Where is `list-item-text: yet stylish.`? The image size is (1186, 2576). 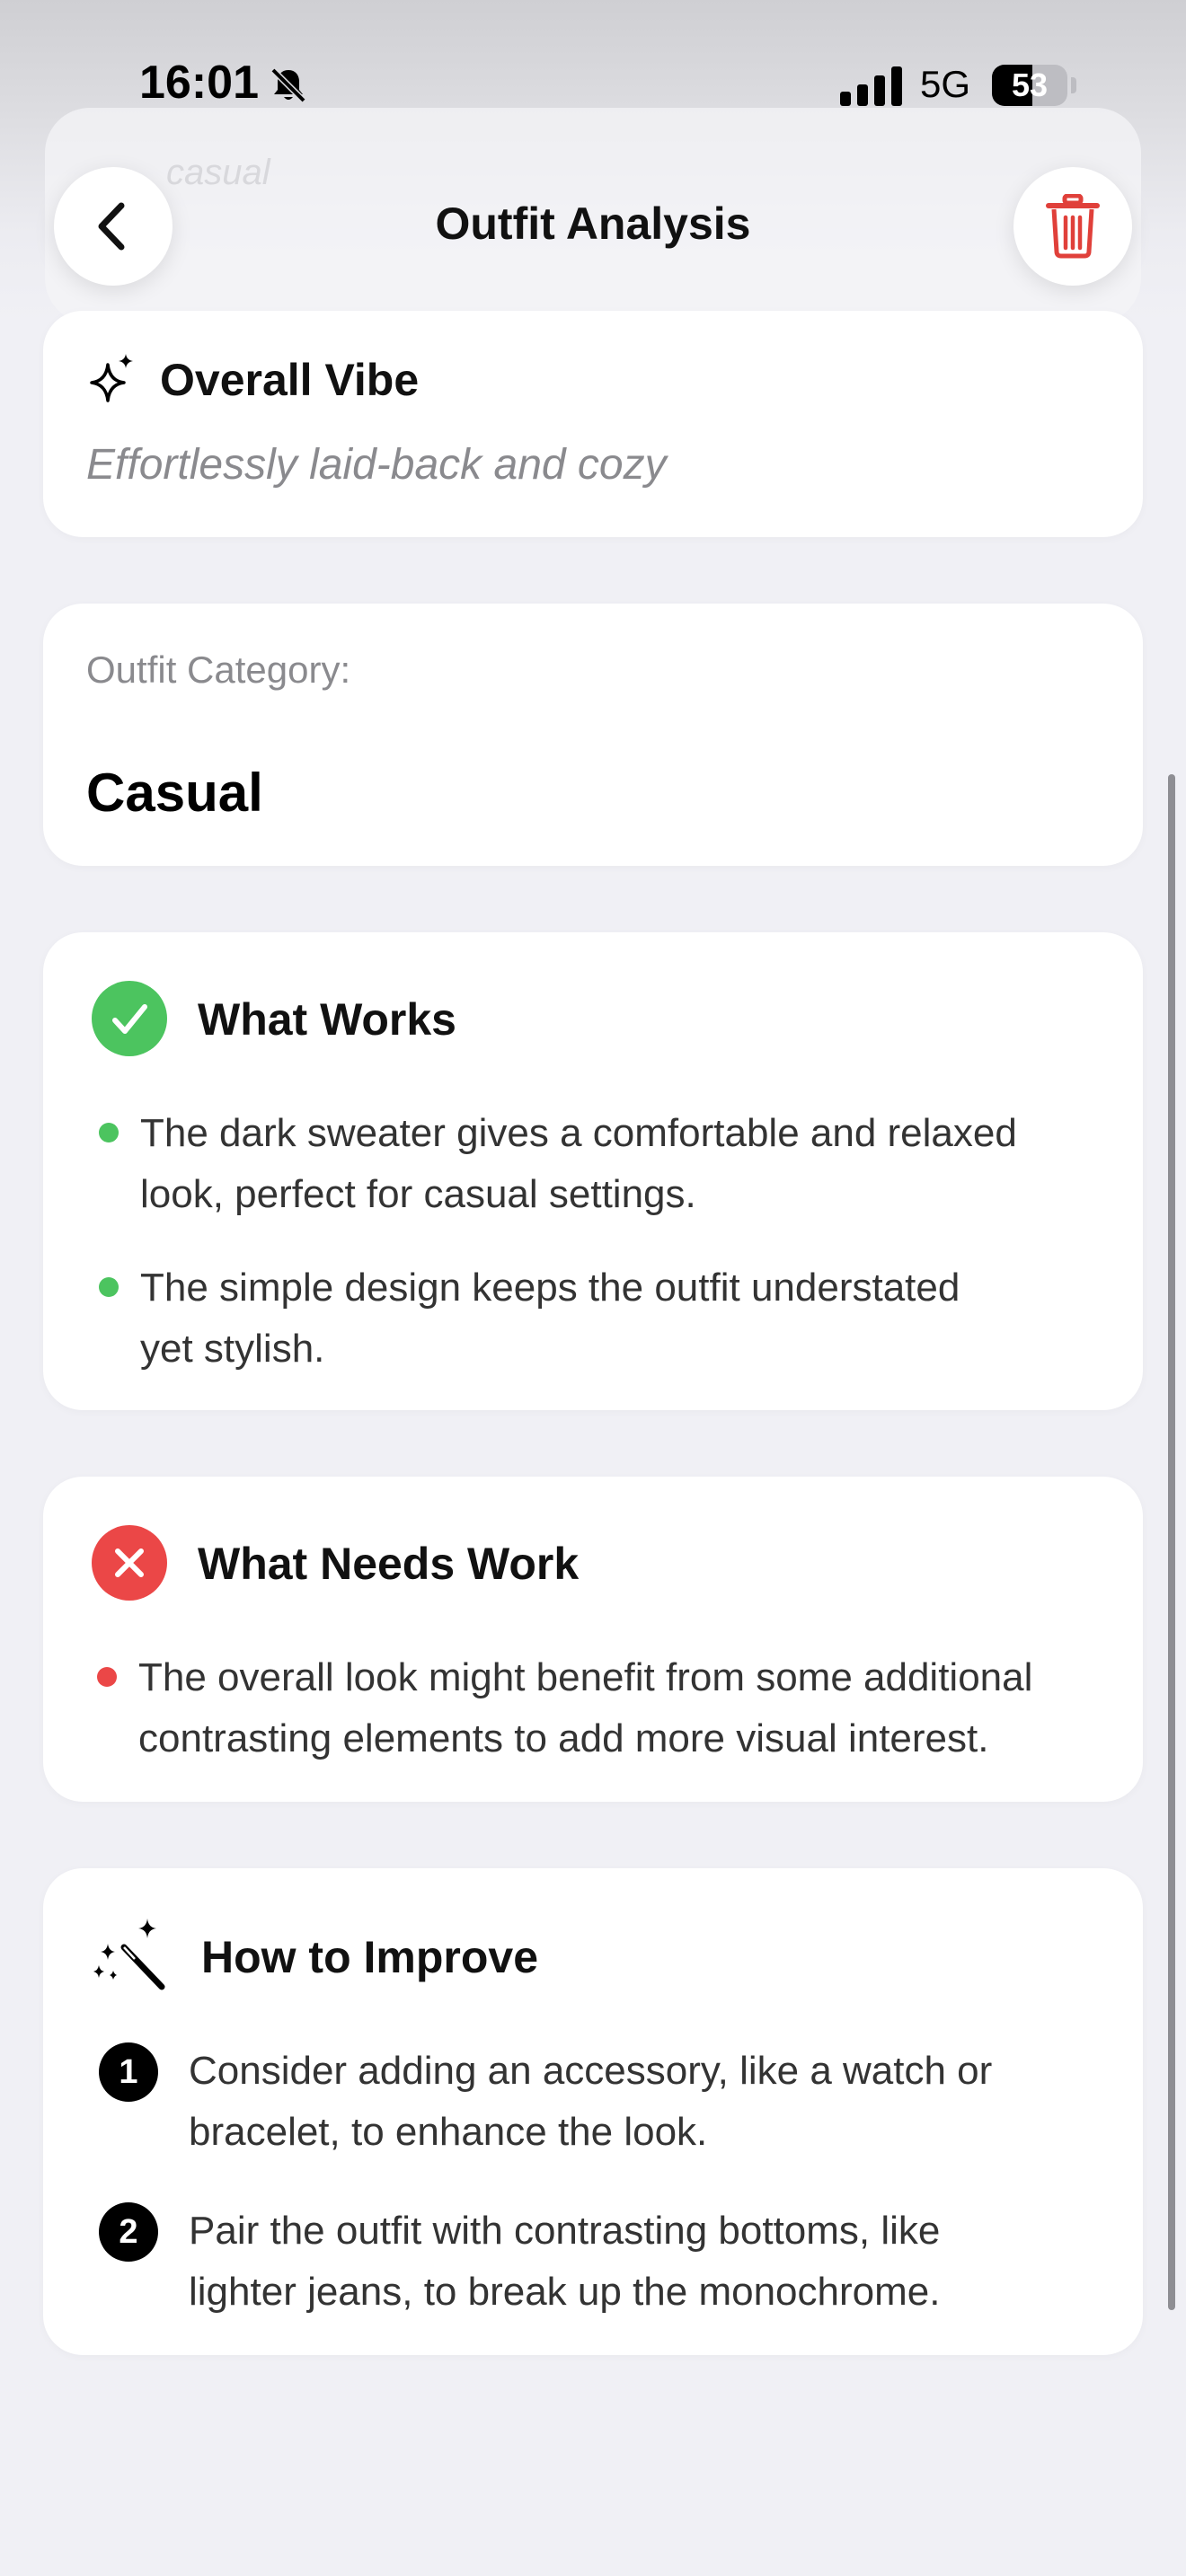
list-item-text: yet stylish. is located at coordinates (232, 1349).